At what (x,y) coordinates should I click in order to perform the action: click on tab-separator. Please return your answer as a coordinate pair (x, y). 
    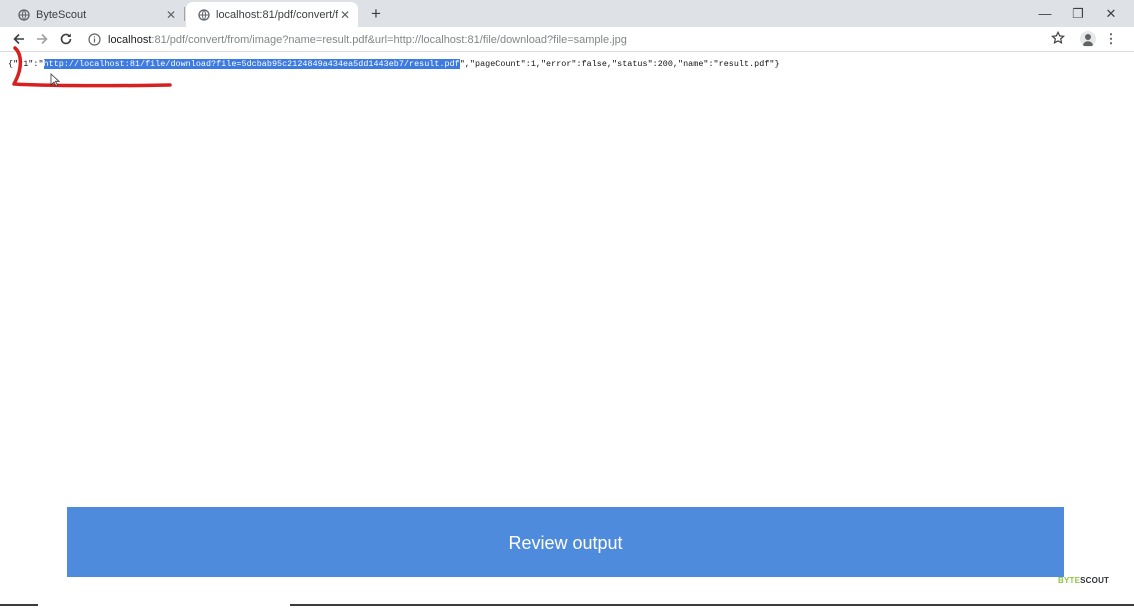
    Looking at the image, I should click on (184, 14).